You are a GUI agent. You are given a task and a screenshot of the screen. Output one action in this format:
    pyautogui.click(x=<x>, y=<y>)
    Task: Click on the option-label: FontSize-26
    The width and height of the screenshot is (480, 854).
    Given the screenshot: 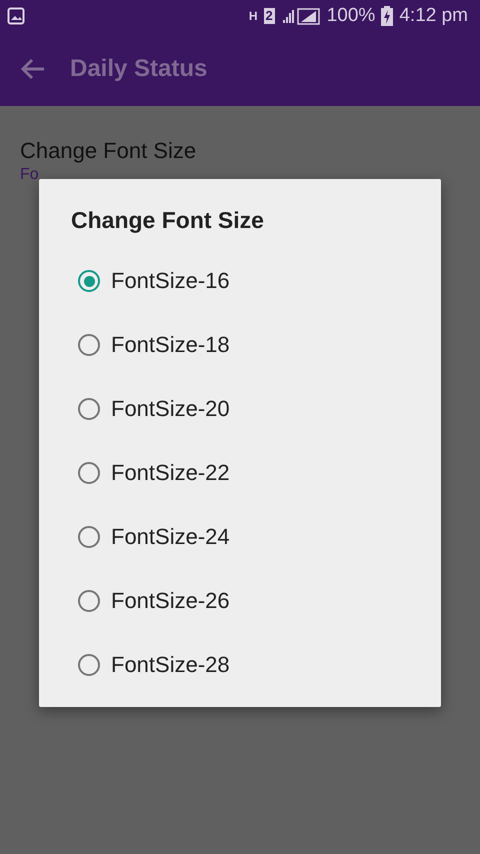 What is the action you would take?
    pyautogui.click(x=170, y=601)
    